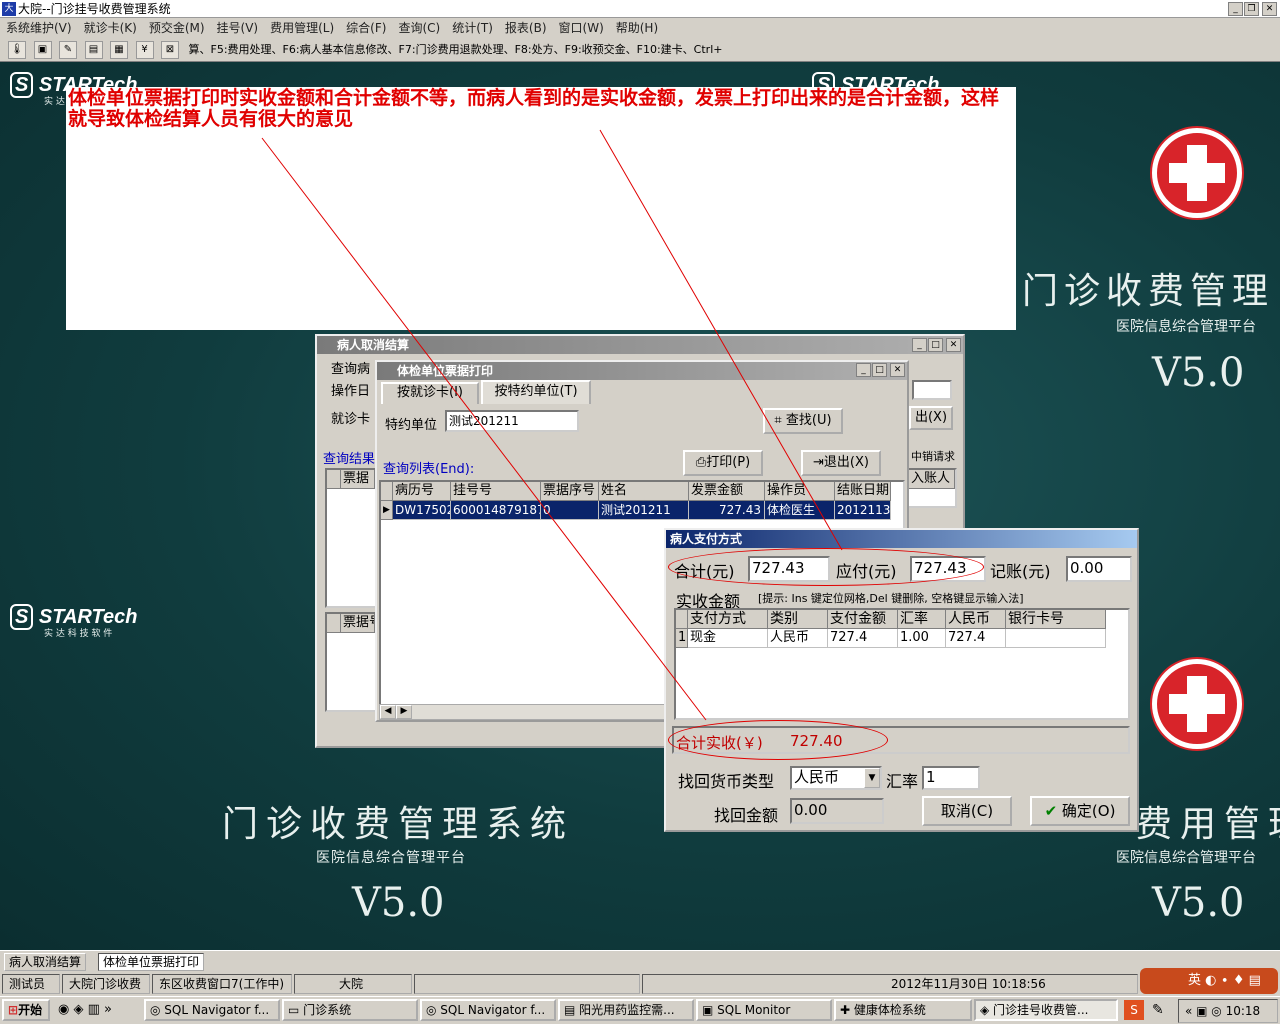 This screenshot has width=1280, height=1024. What do you see at coordinates (151, 962) in the screenshot?
I see `window-tab-print: 体检单位票据打印` at bounding box center [151, 962].